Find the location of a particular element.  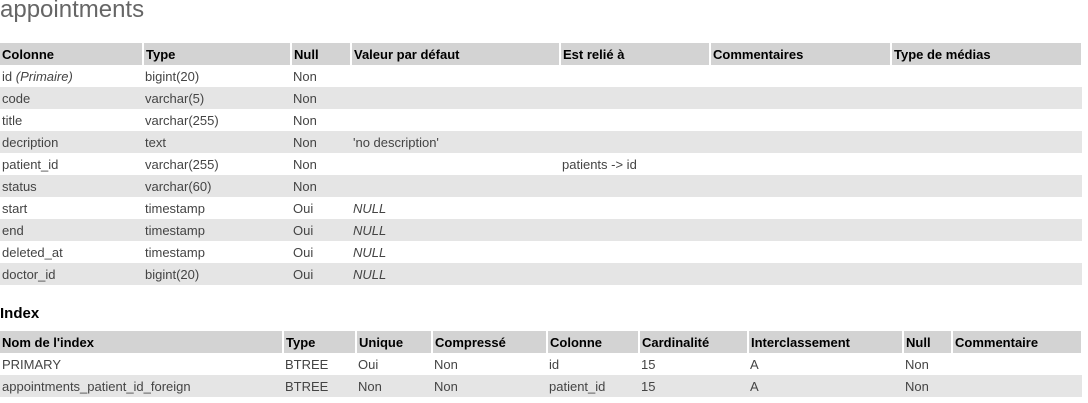

table-row: start timestamp Oui NULL is located at coordinates (541, 208).